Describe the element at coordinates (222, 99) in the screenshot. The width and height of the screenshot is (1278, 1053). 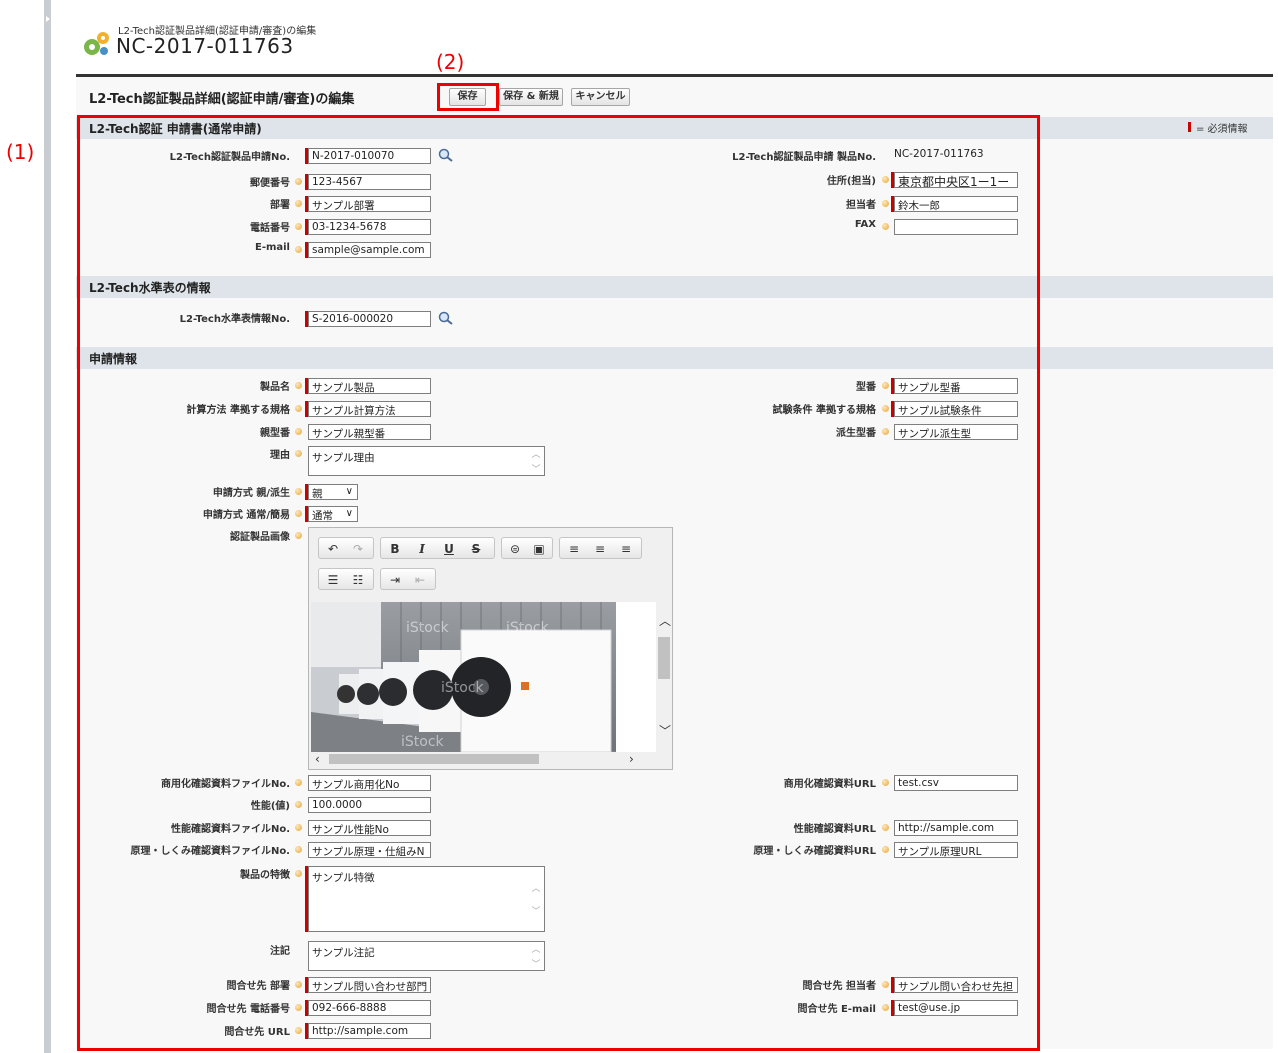
I see `edit-title: L2-Tech認証製品詳細(認証申請/審査)の編集` at that location.